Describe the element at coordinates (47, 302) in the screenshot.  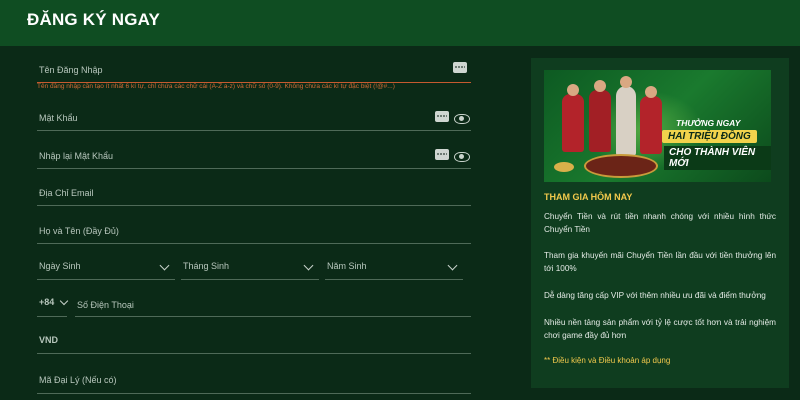
I see `country-code: +84` at that location.